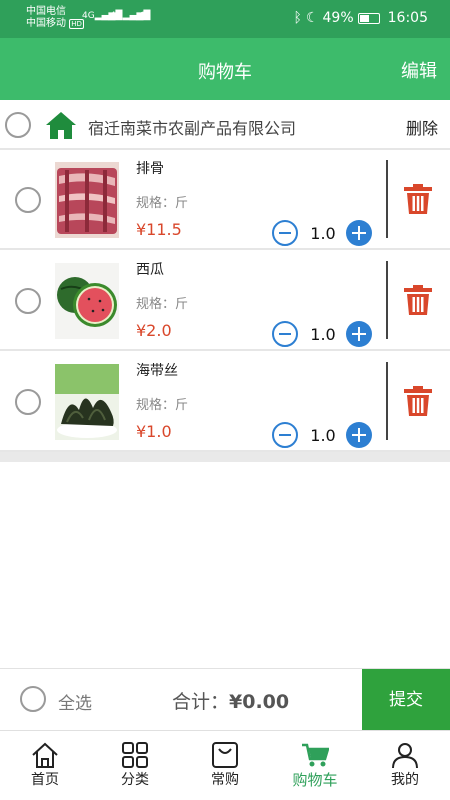 This screenshot has width=450, height=800. Describe the element at coordinates (46, 23) in the screenshot. I see `carrier-mobile: 中国移动` at that location.